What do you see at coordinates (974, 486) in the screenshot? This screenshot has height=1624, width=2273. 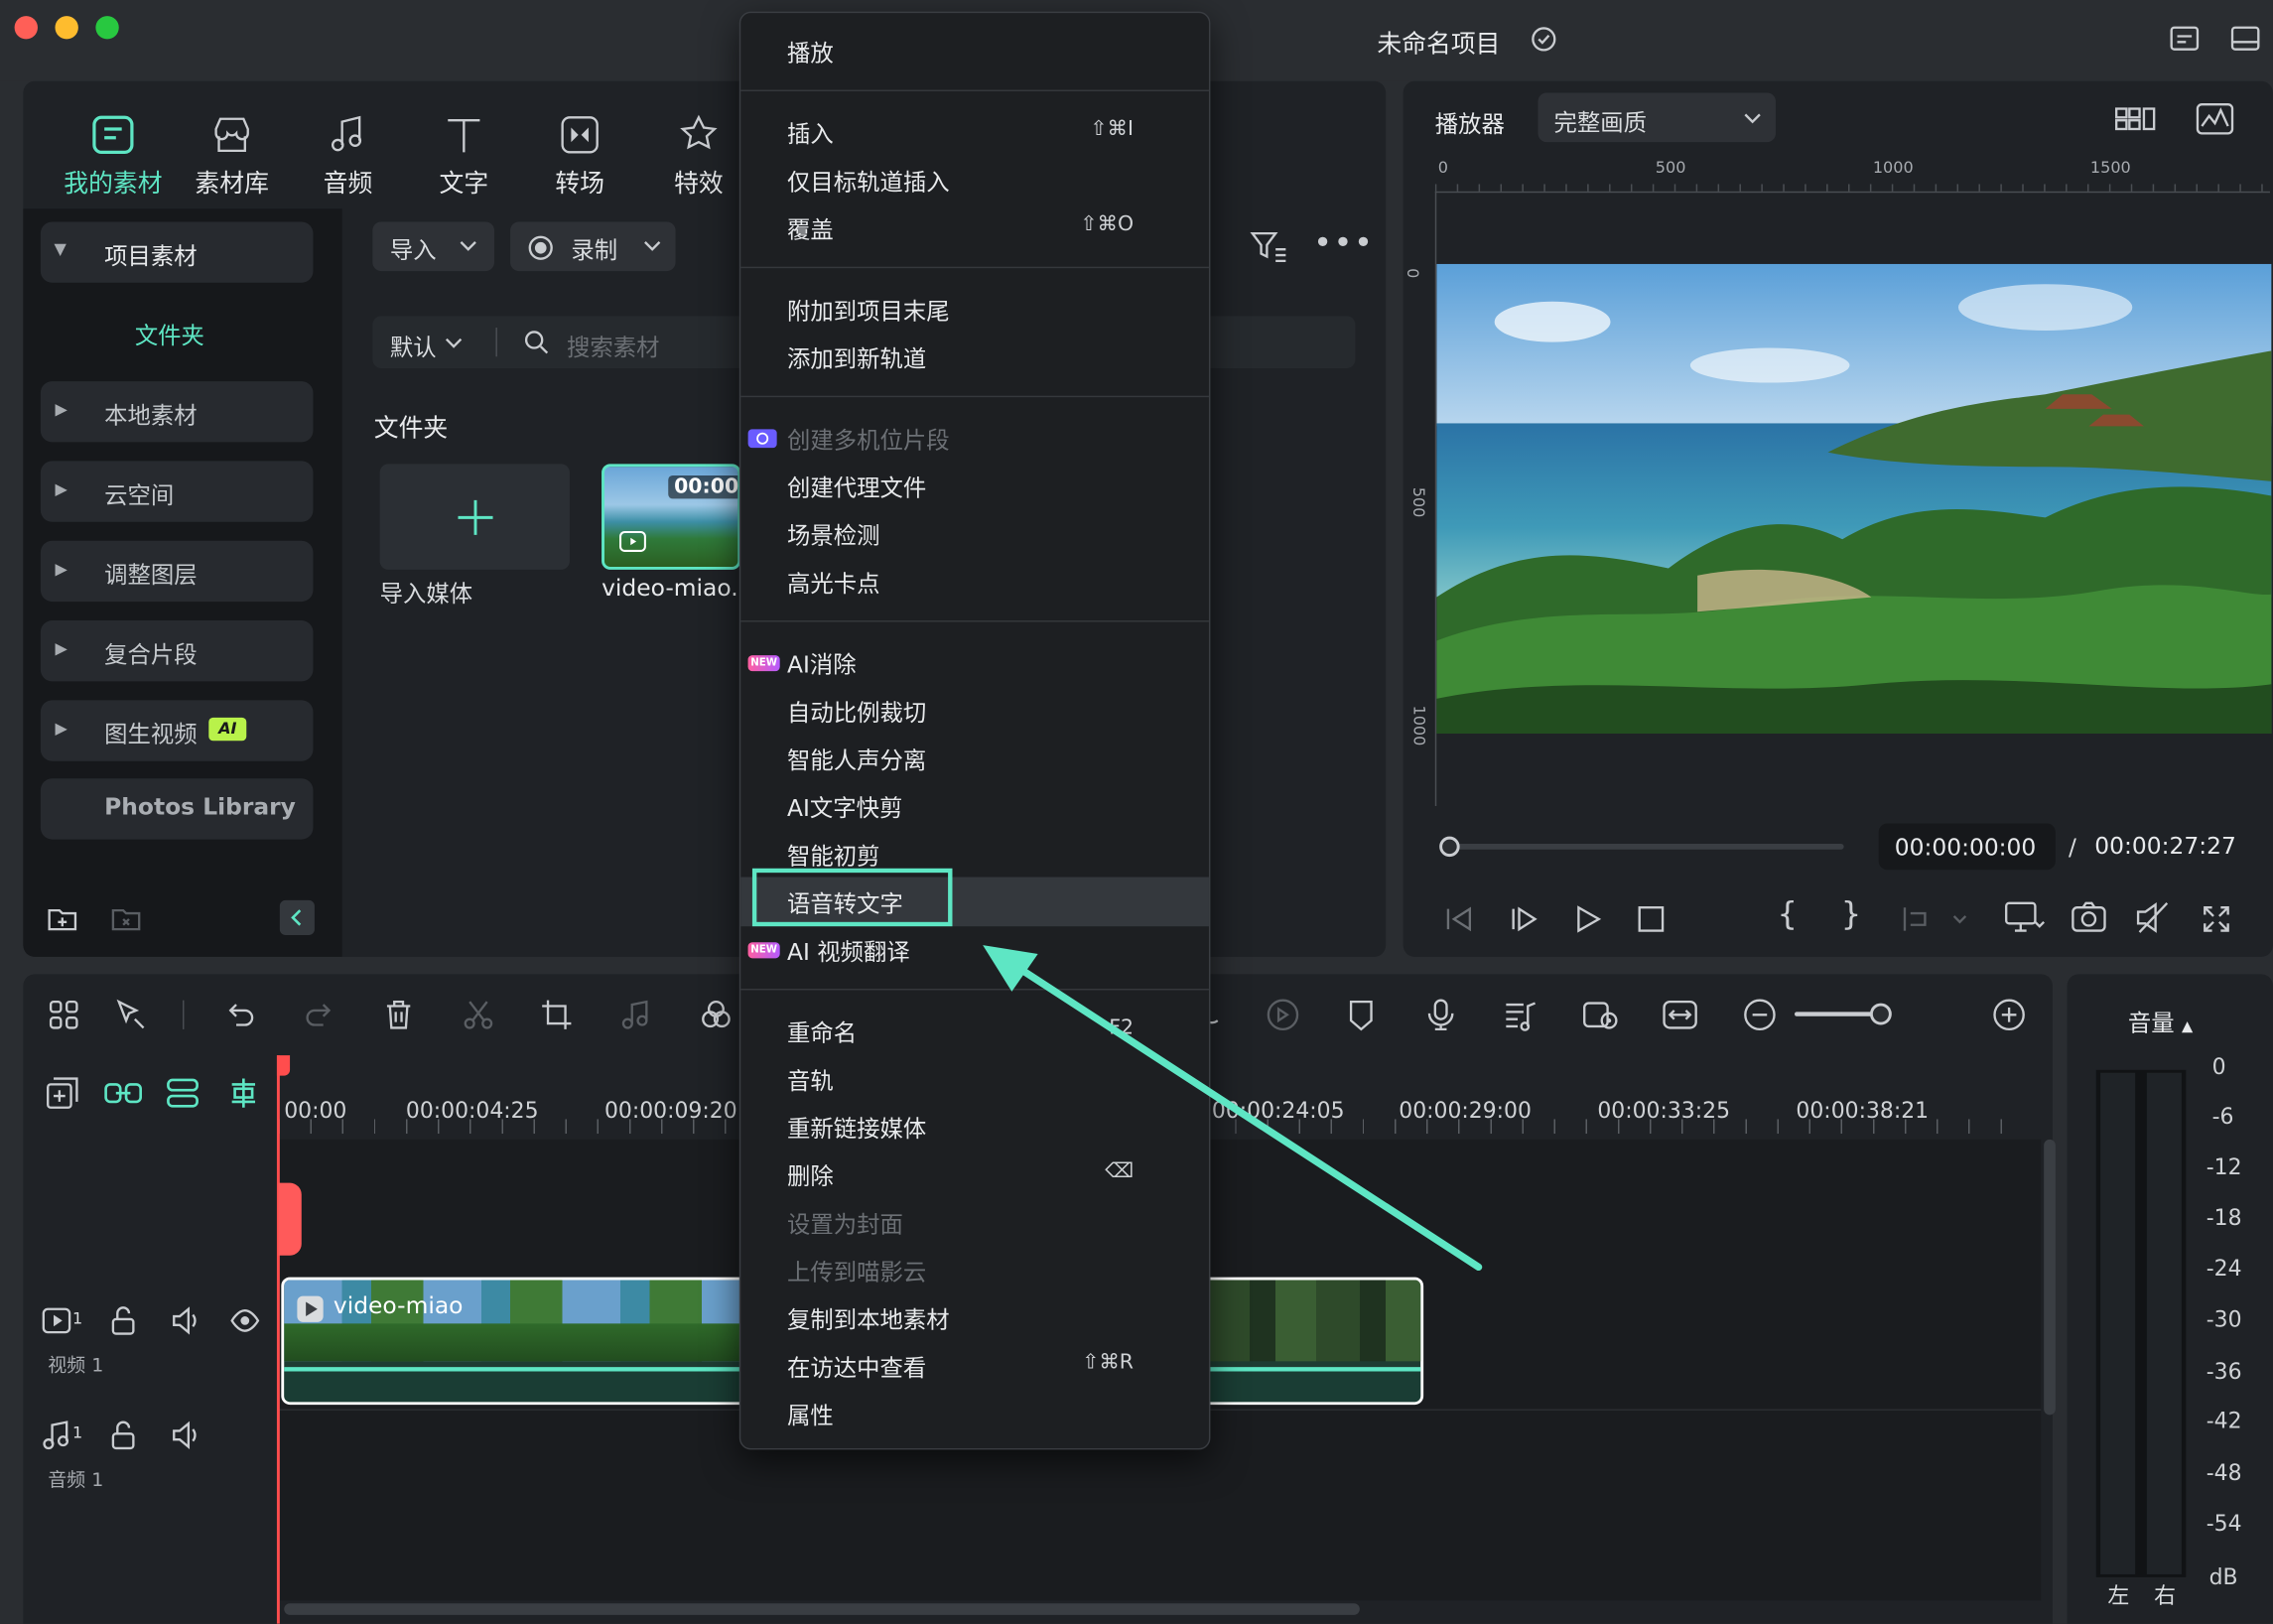 I see `menu-item-create-proxy: 创建代理文件` at bounding box center [974, 486].